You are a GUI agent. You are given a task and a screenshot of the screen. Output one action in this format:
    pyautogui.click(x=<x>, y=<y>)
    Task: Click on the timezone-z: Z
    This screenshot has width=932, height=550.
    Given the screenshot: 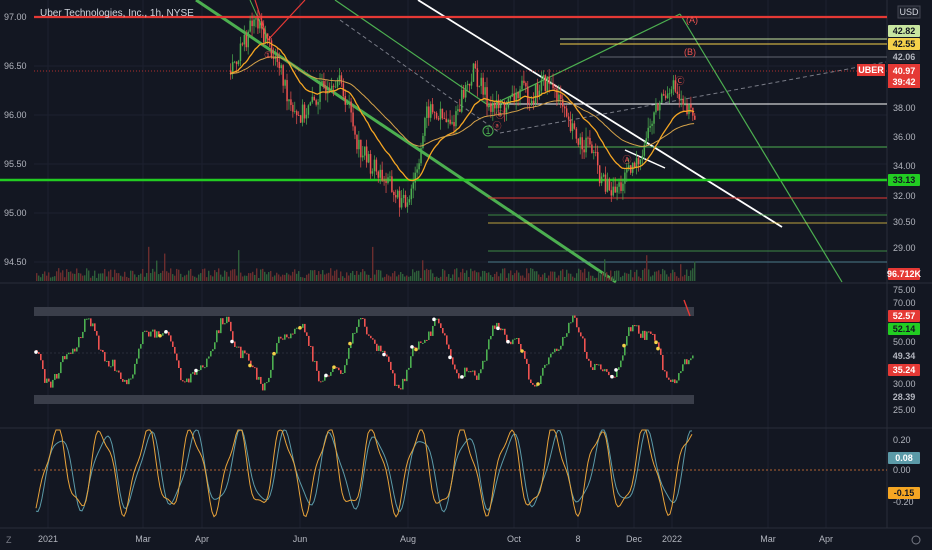 What is the action you would take?
    pyautogui.click(x=9, y=540)
    